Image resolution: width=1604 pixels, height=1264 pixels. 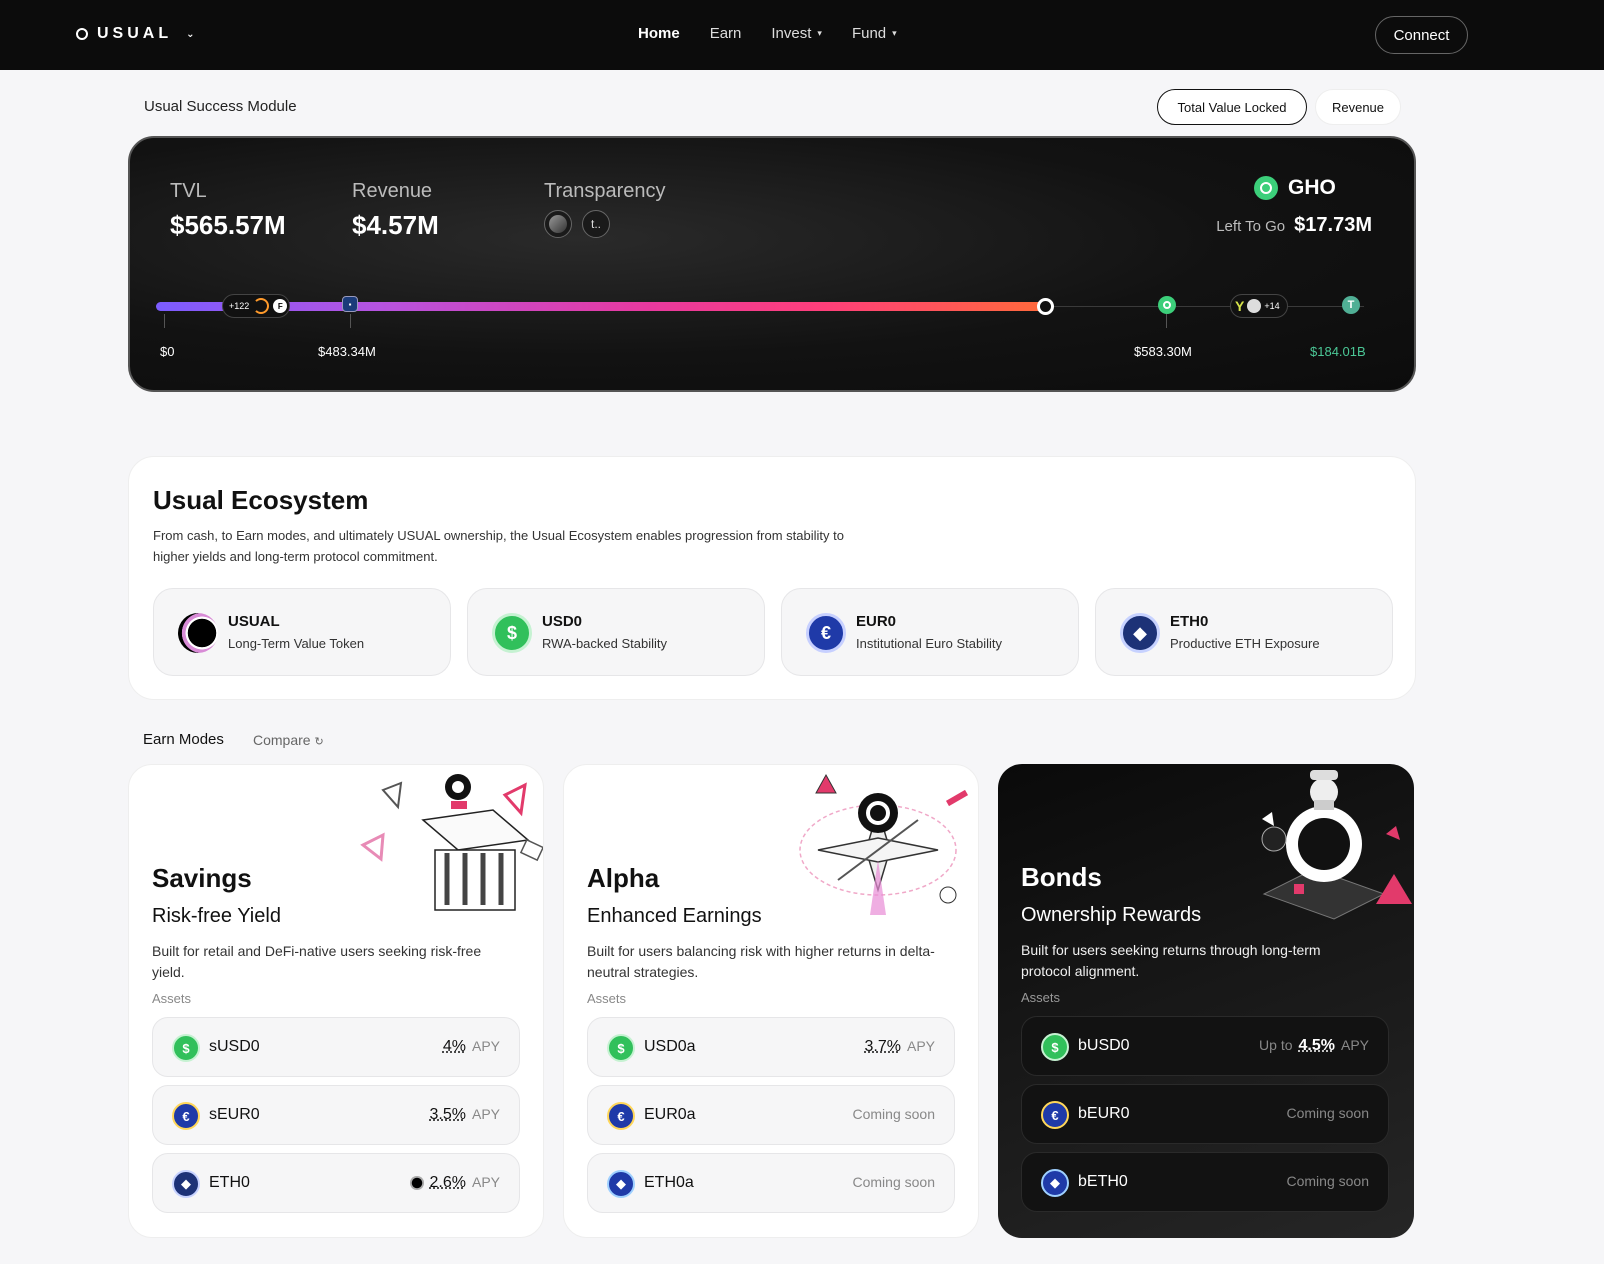 I want to click on s-logo-icon, so click(x=1254, y=306).